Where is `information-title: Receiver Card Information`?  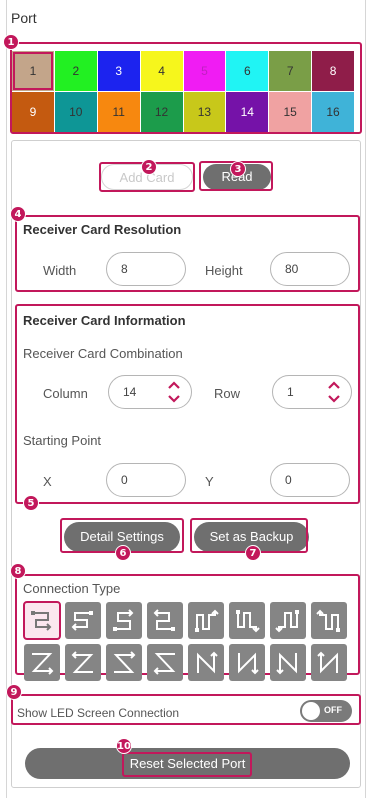 information-title: Receiver Card Information is located at coordinates (104, 320).